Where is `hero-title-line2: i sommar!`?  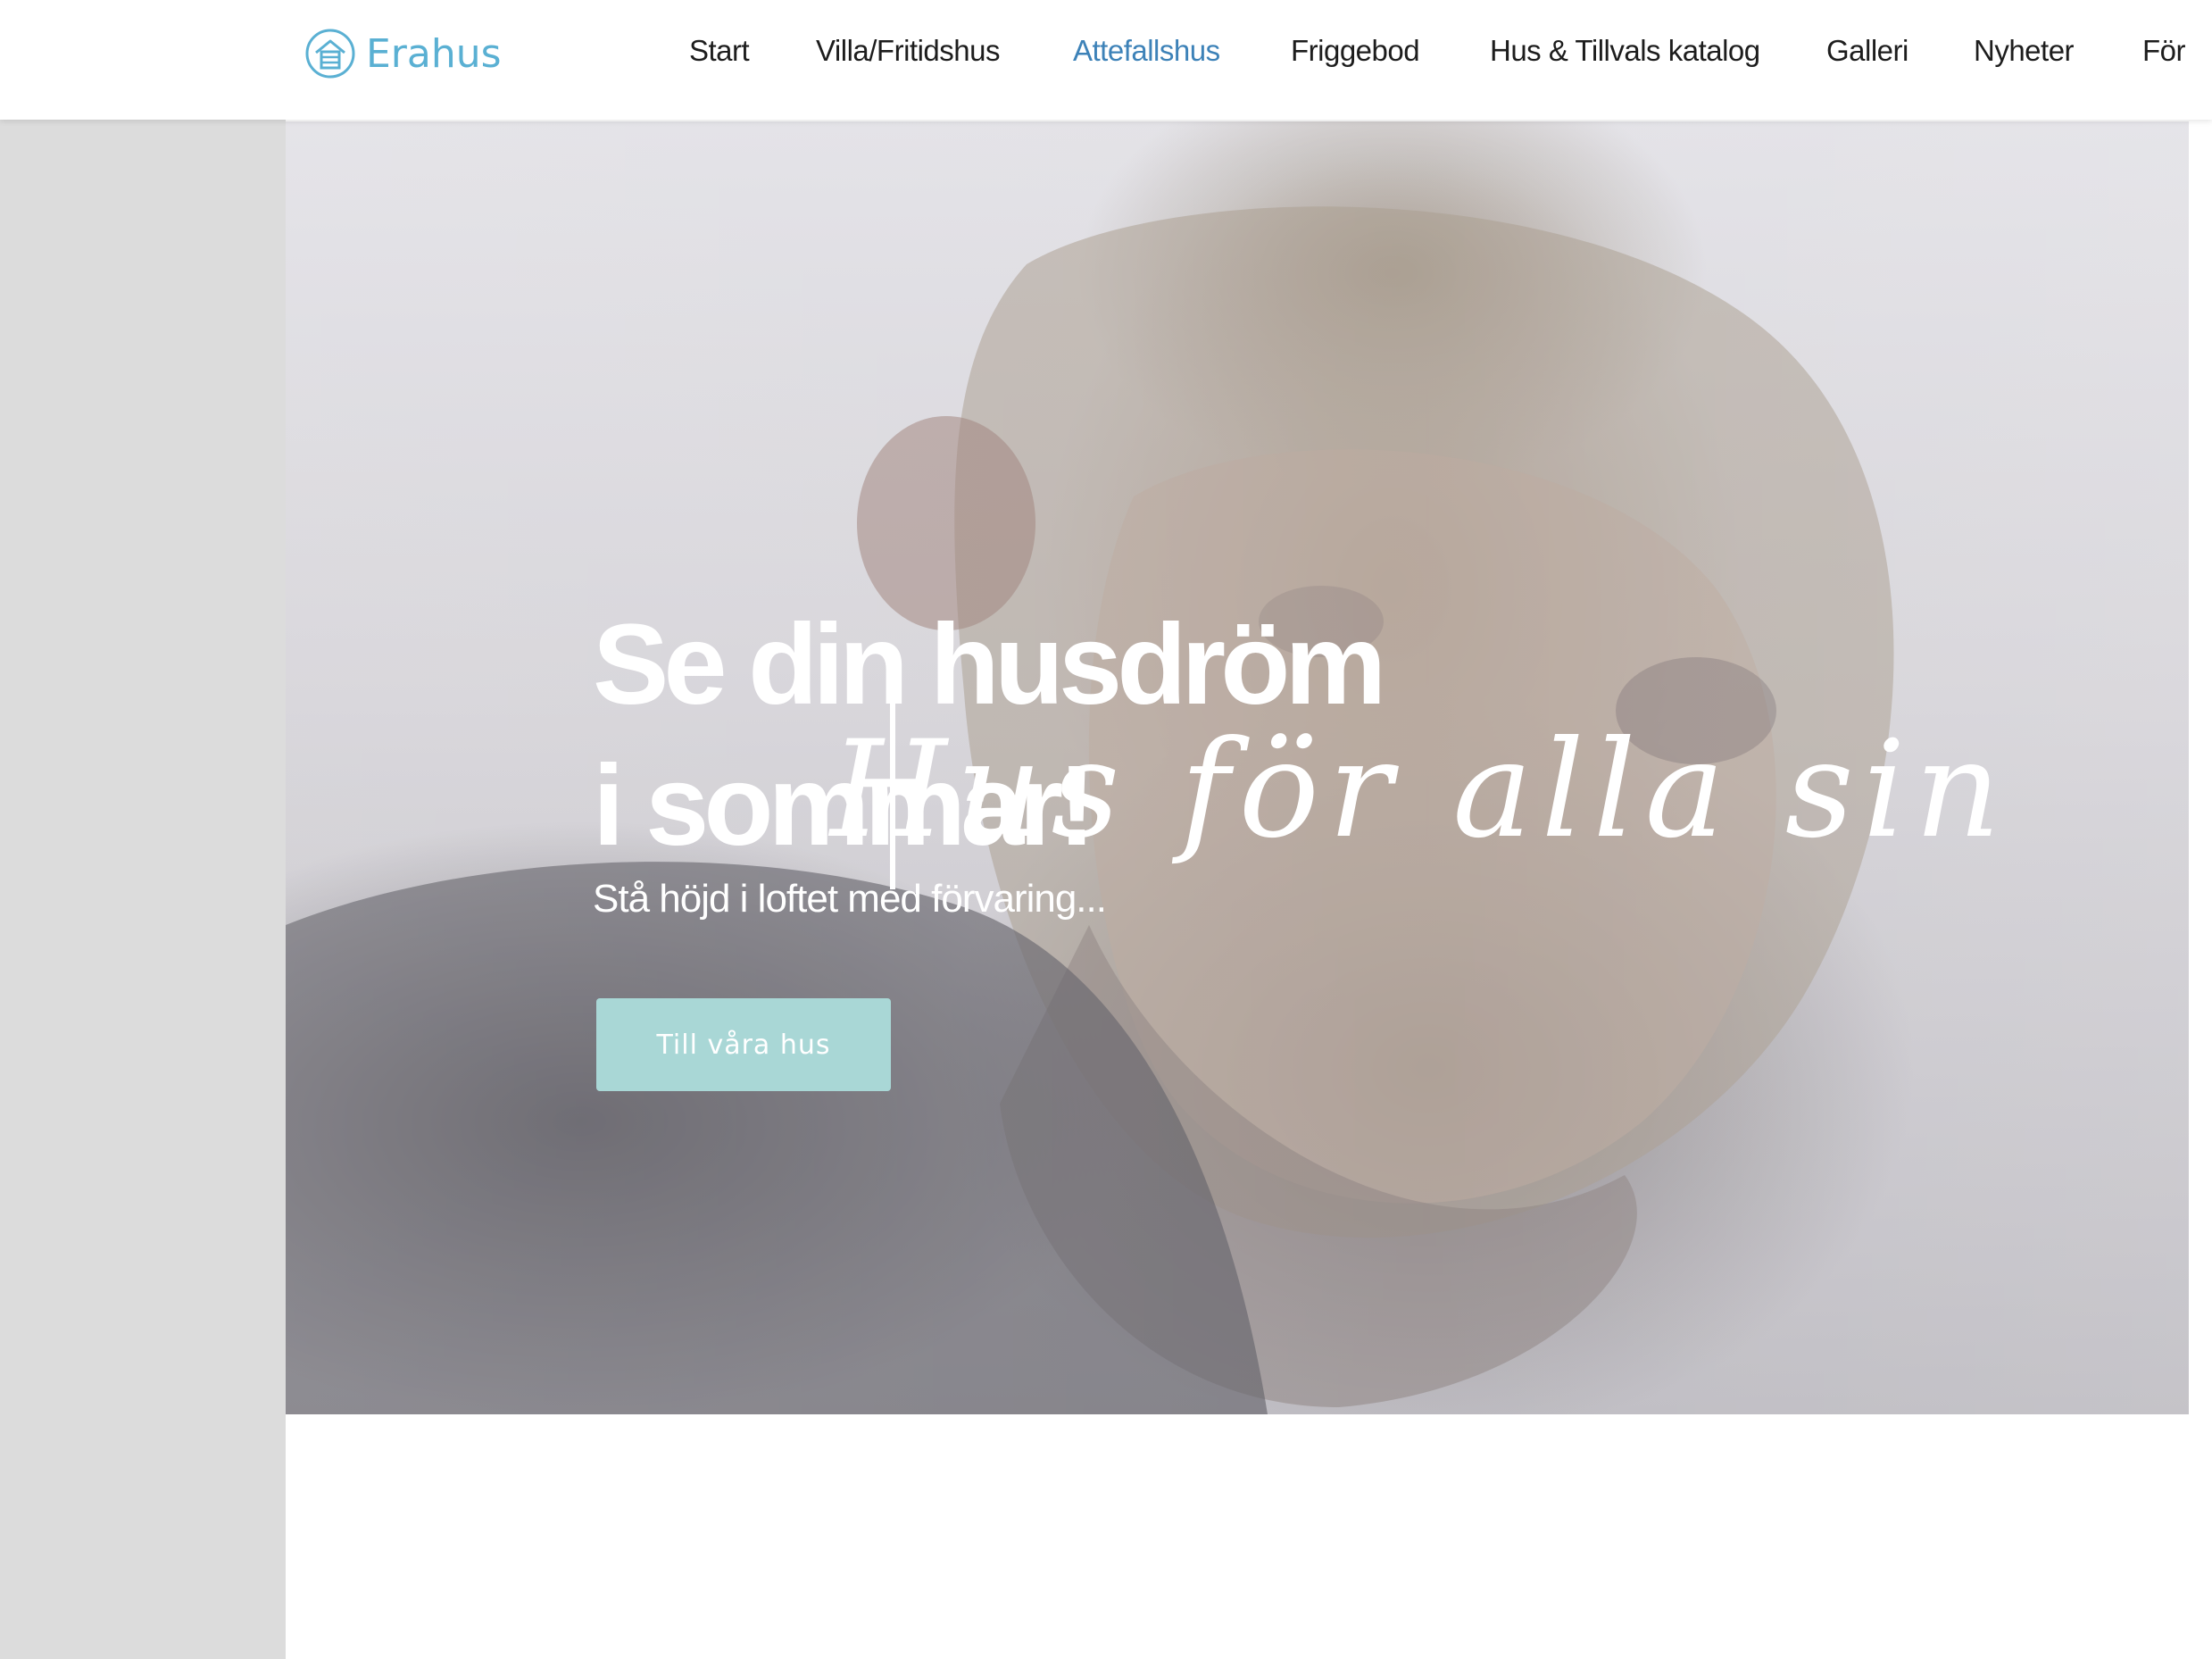
hero-title-line2: i sommar! is located at coordinates (844, 806).